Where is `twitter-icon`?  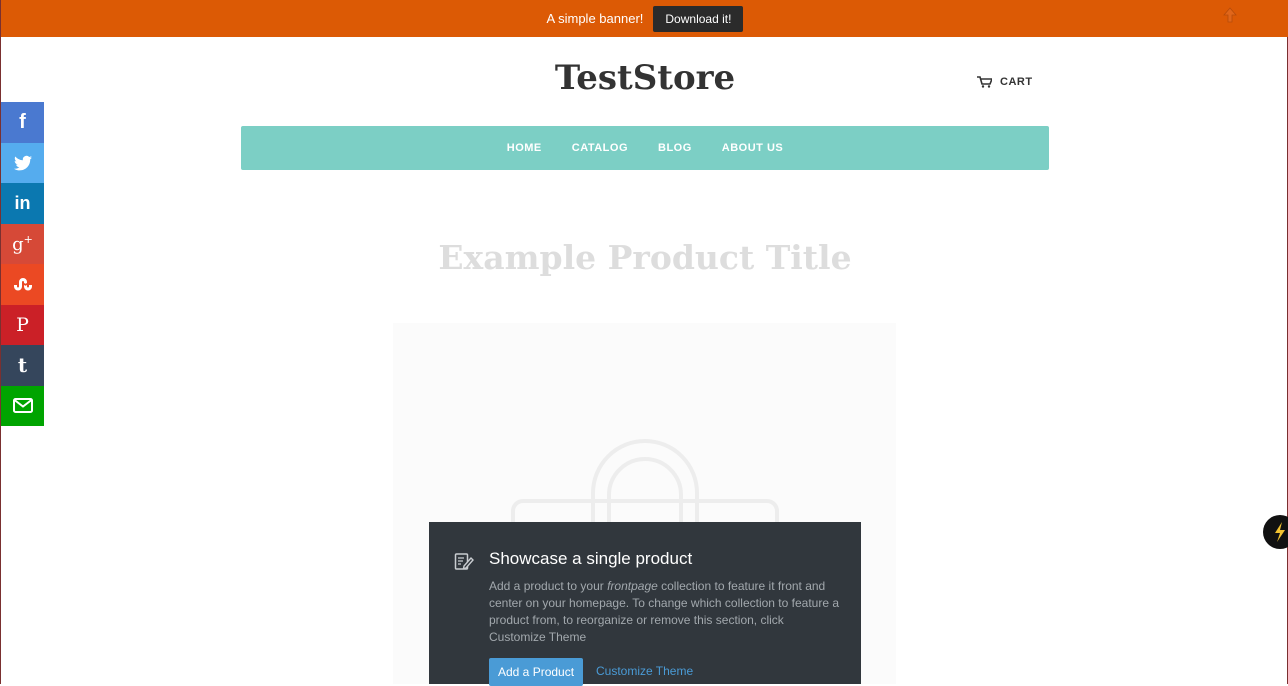
twitter-icon is located at coordinates (22, 163).